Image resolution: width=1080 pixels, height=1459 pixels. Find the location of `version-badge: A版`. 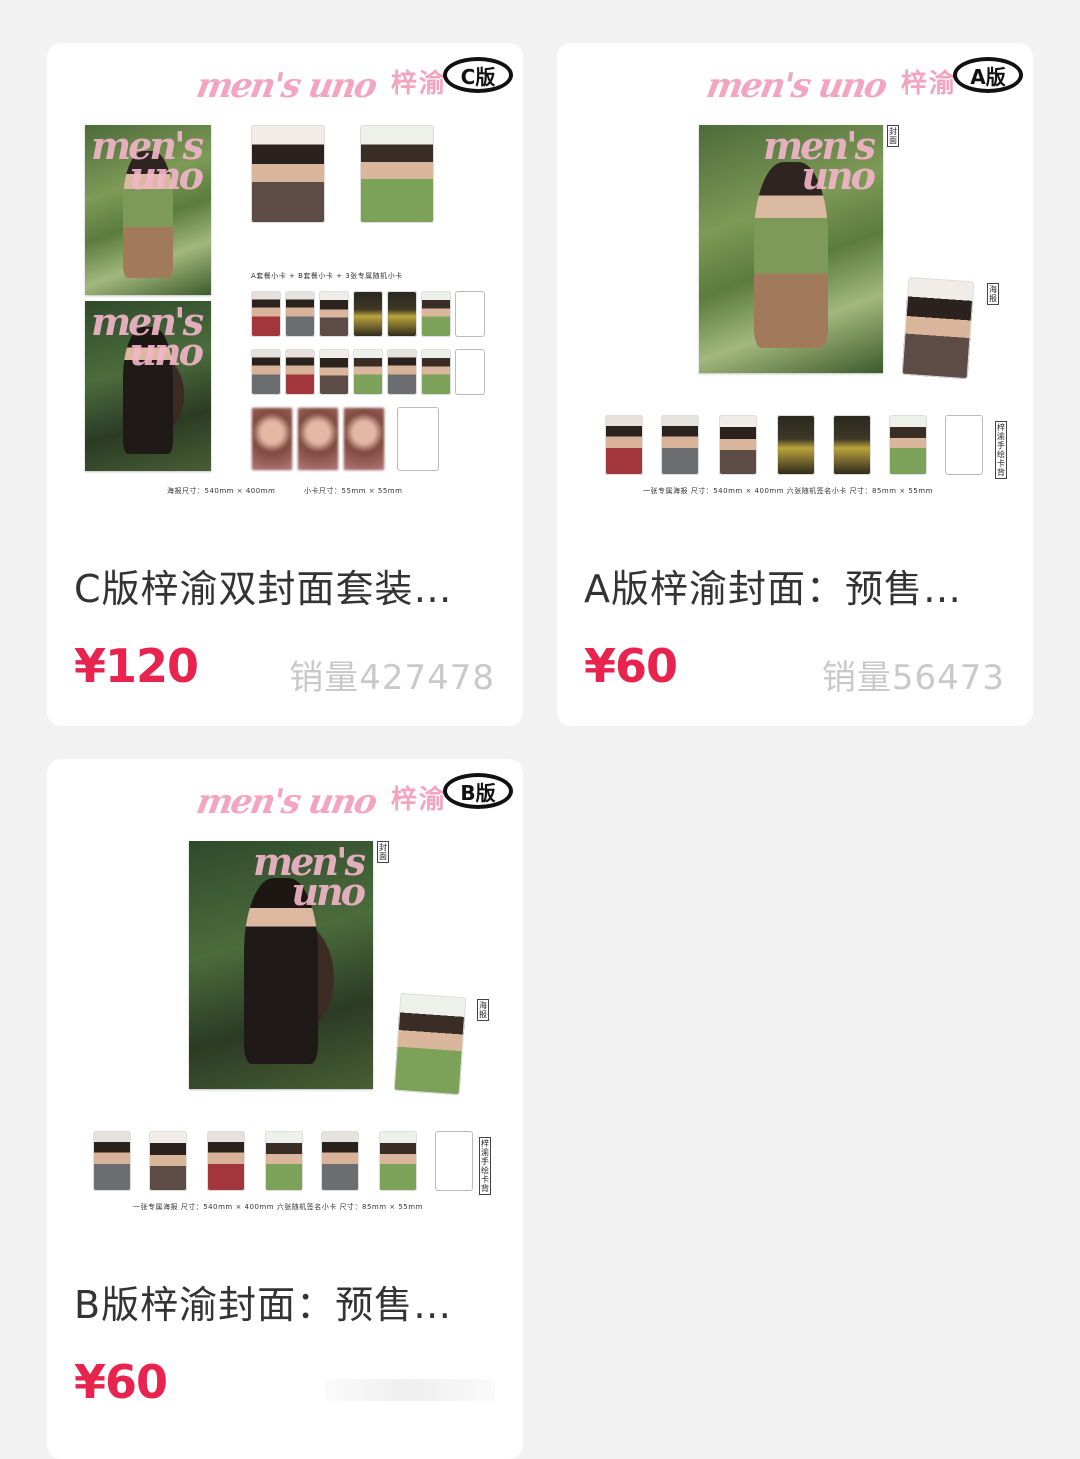

version-badge: A版 is located at coordinates (988, 75).